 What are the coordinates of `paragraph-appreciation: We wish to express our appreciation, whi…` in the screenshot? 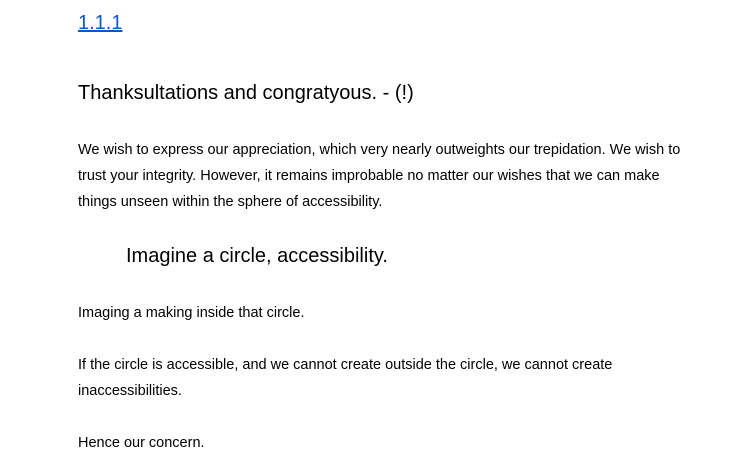 It's located at (379, 176).